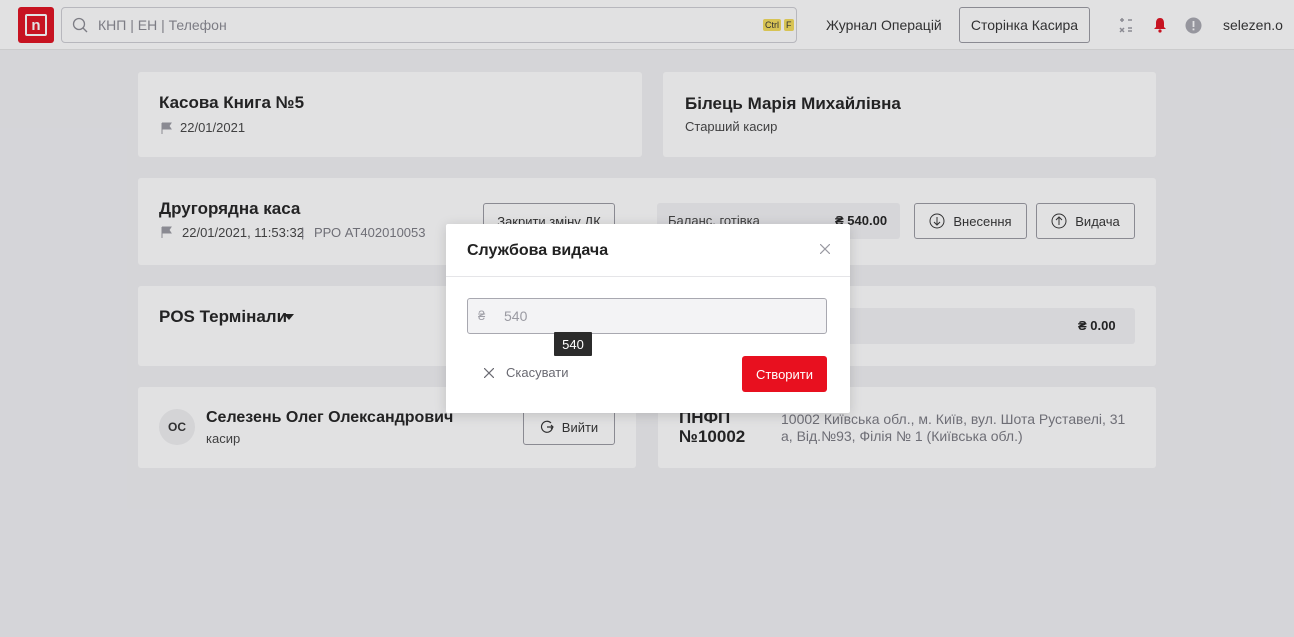  Describe the element at coordinates (654, 316) in the screenshot. I see `amount-input` at that location.